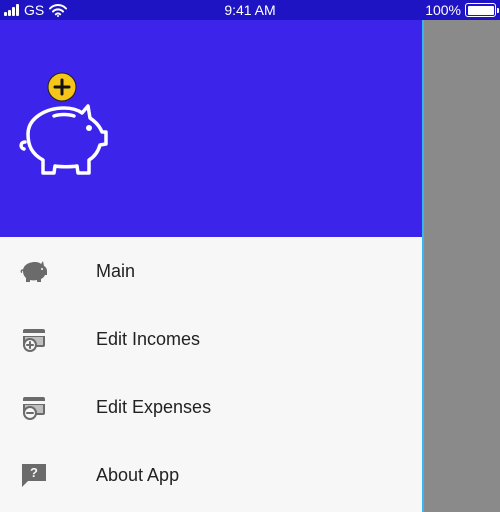 The image size is (500, 512). I want to click on battery-icon, so click(482, 10).